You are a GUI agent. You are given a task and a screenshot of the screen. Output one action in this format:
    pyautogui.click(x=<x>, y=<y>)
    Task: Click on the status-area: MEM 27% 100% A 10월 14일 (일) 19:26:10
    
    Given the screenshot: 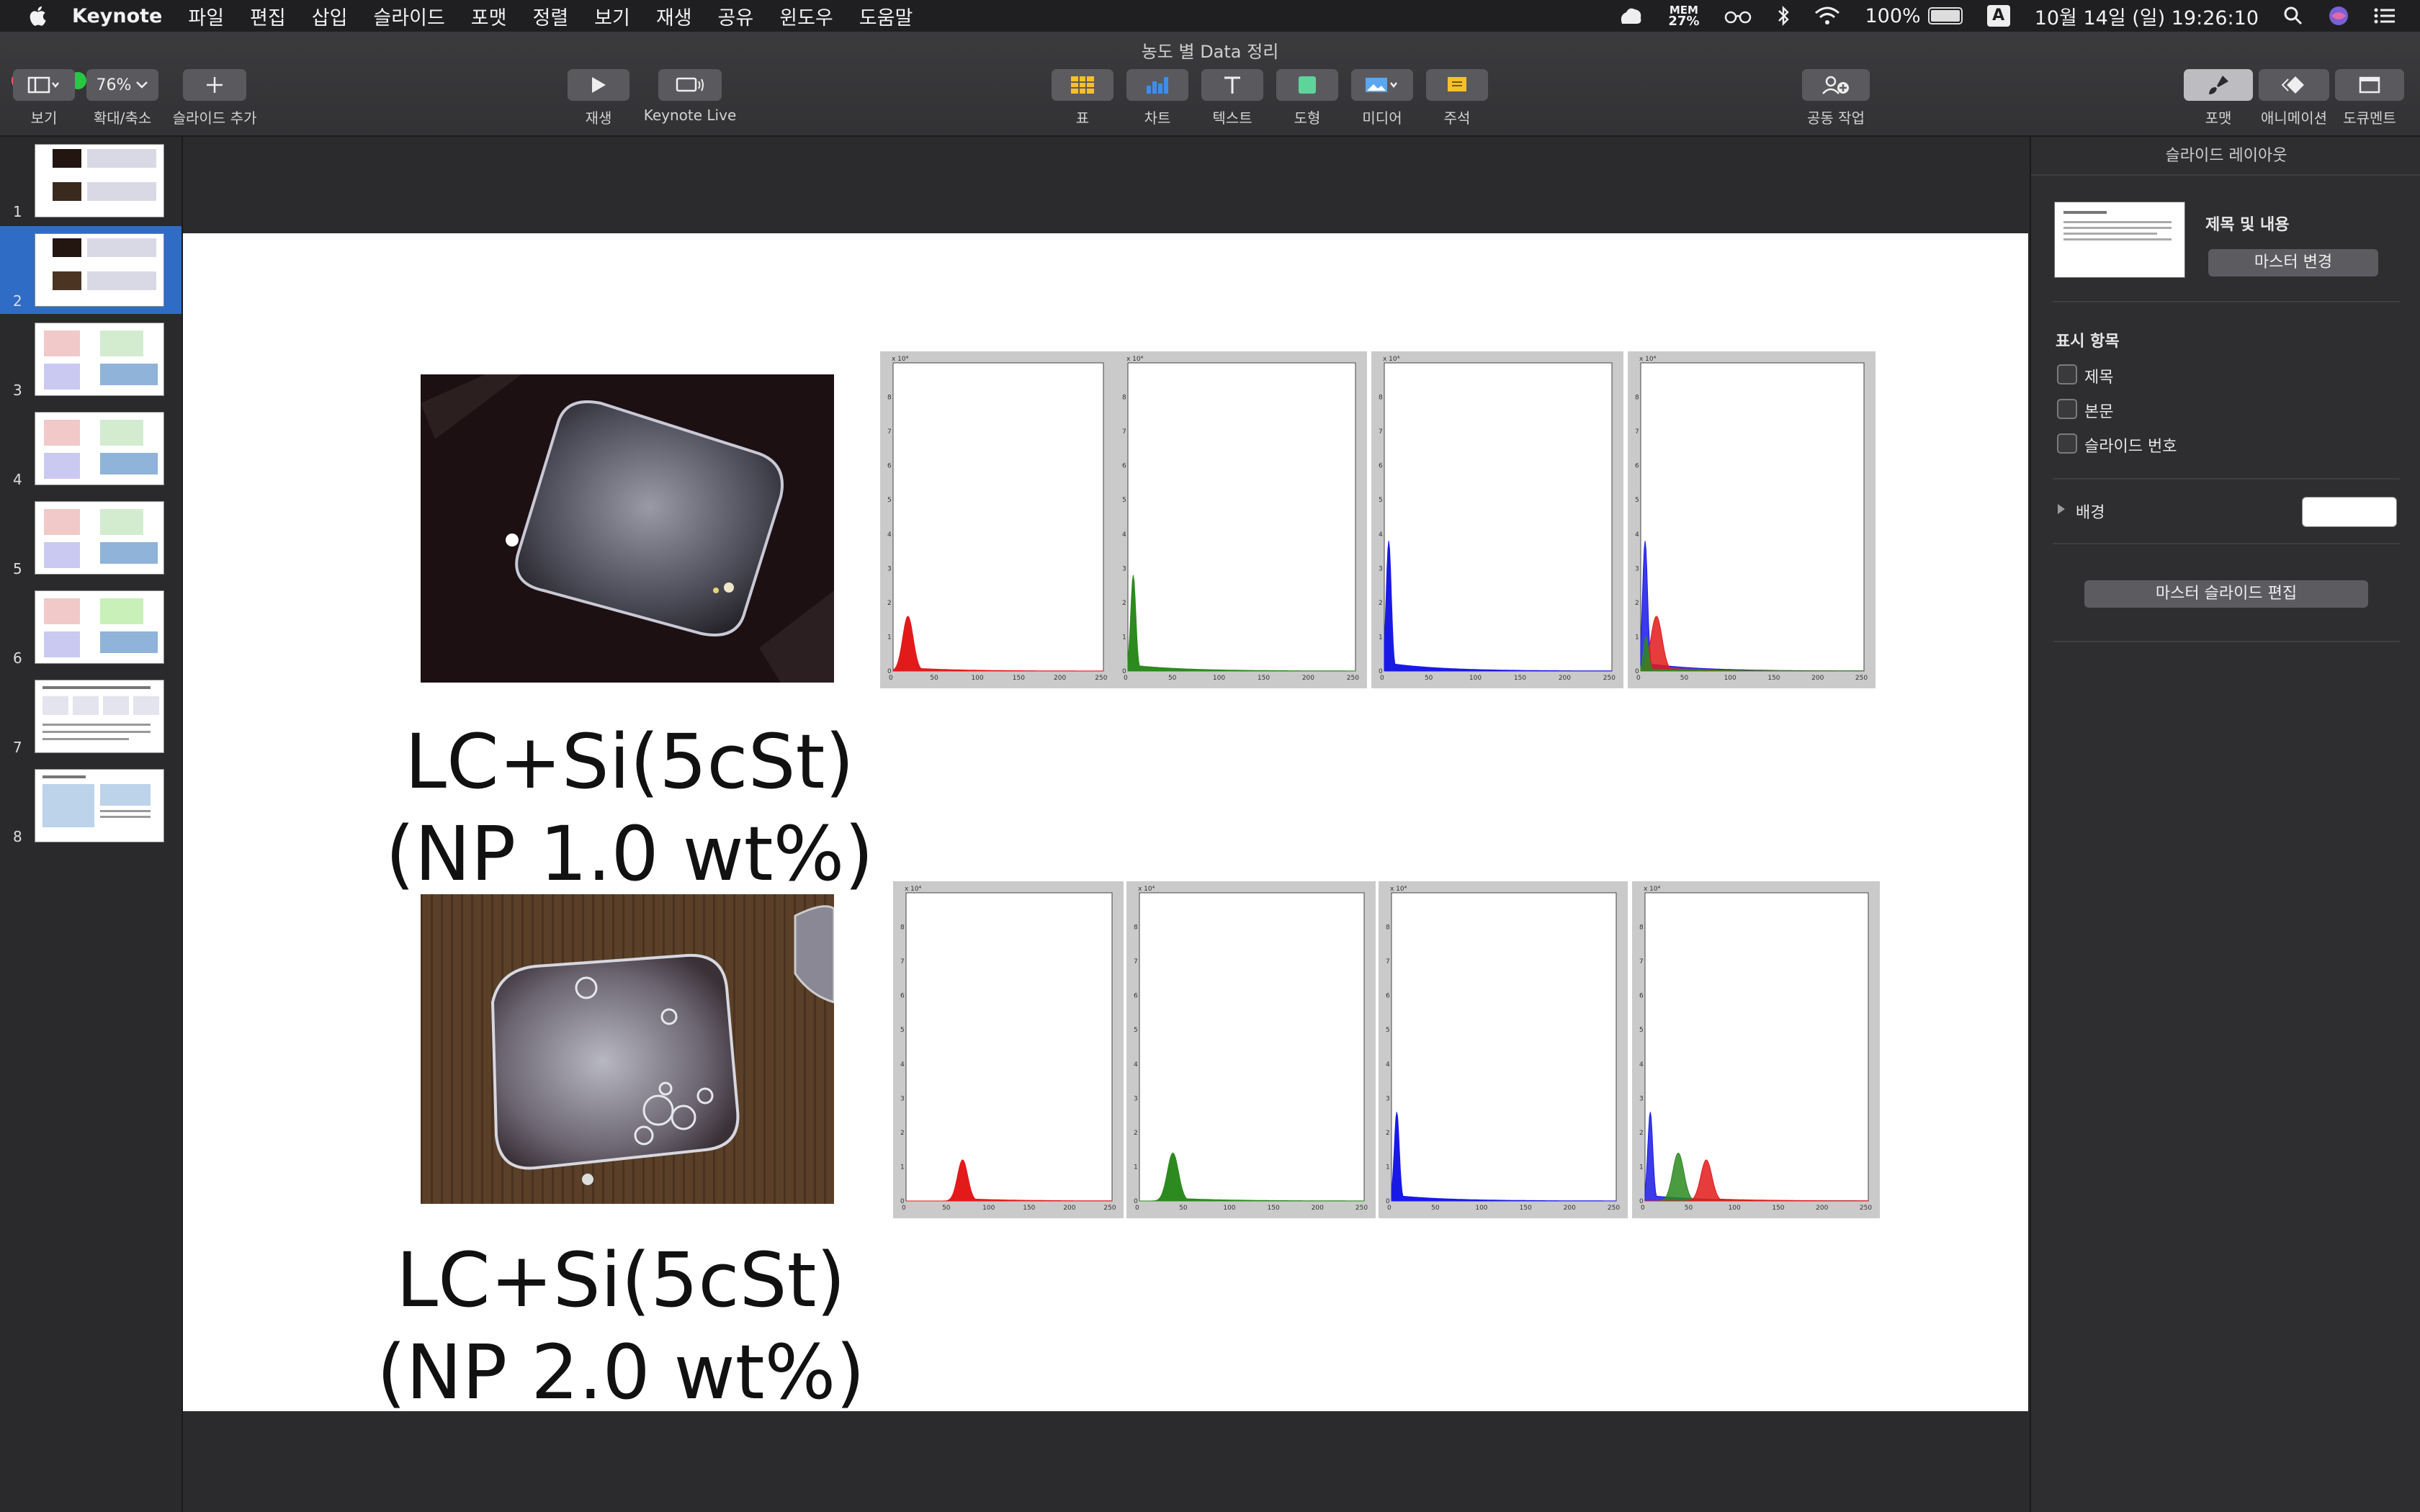 What is the action you would take?
    pyautogui.click(x=2019, y=16)
    